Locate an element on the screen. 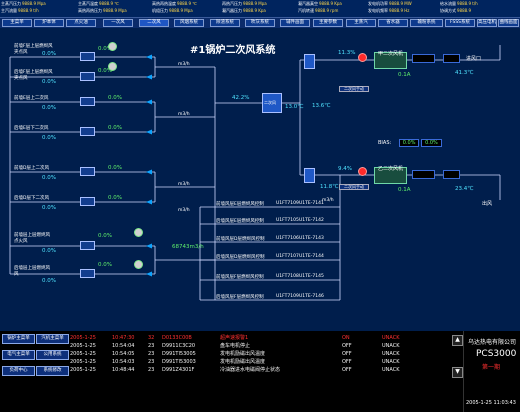 The height and width of the screenshot is (412, 520). damper-name: 前墙风层E层燃烬风控制 is located at coordinates (240, 204).